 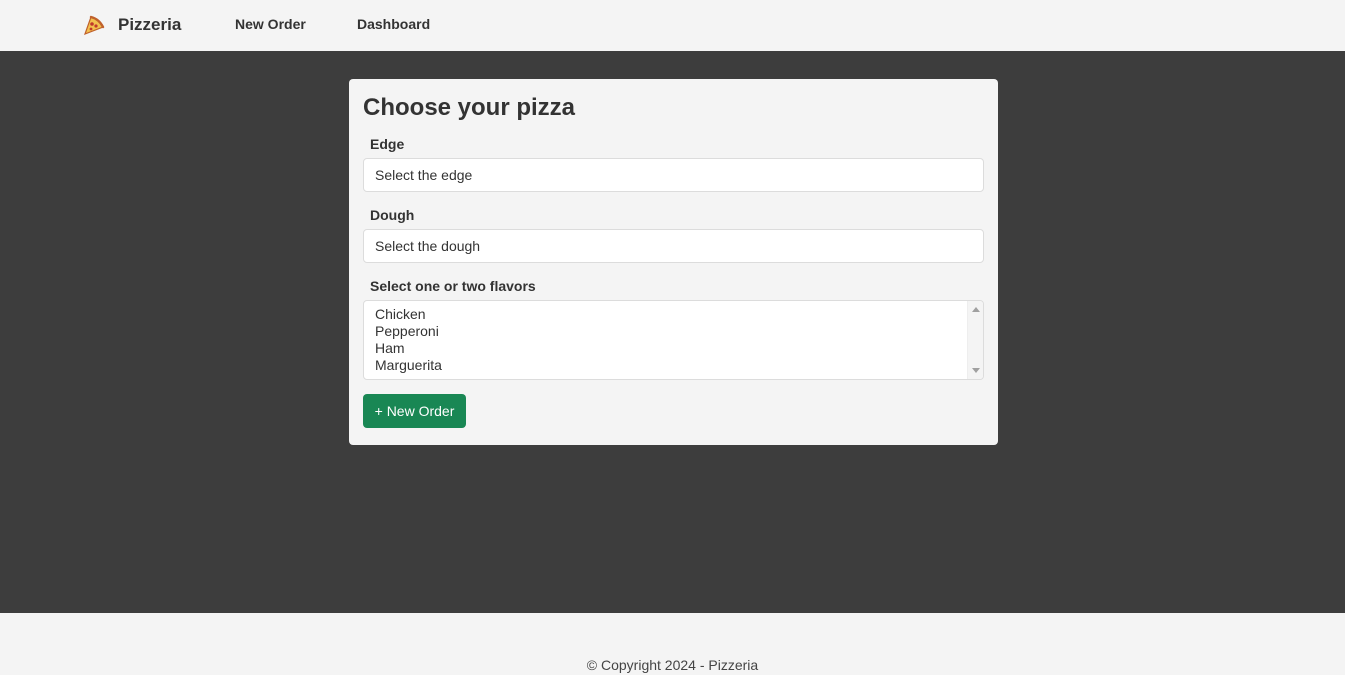 What do you see at coordinates (976, 370) in the screenshot?
I see `scroll-down-icon` at bounding box center [976, 370].